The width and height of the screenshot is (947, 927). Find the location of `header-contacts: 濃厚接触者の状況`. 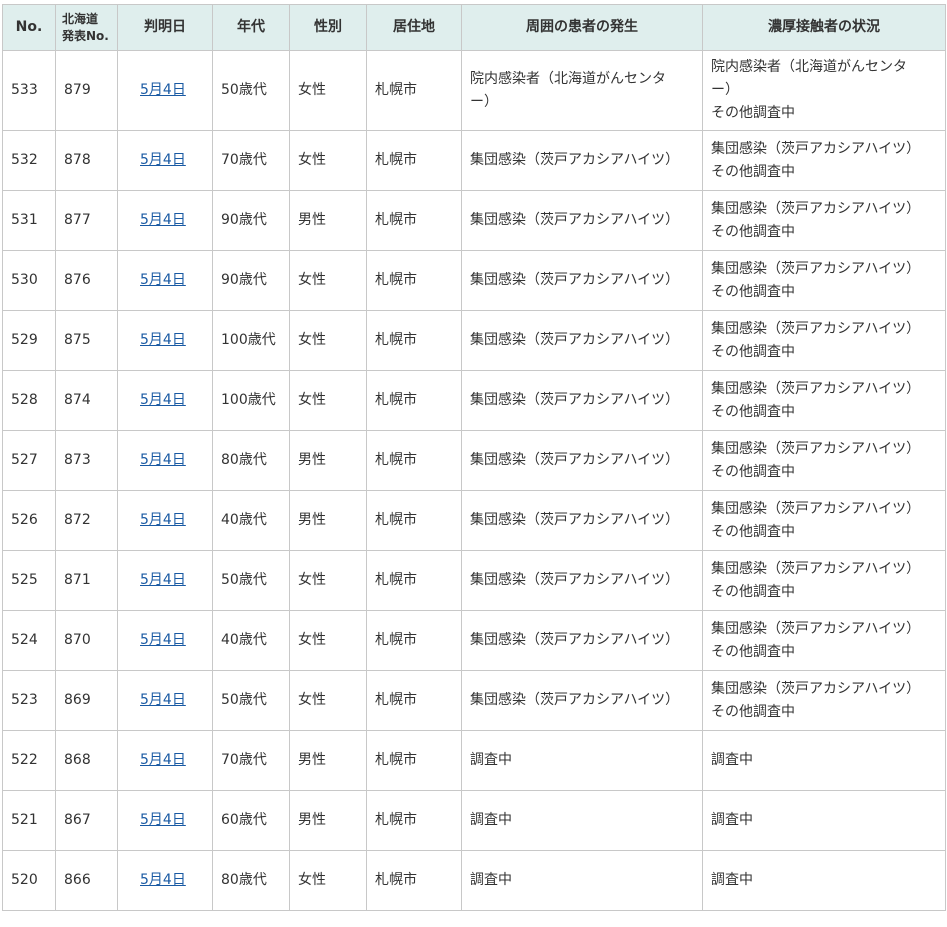

header-contacts: 濃厚接触者の状況 is located at coordinates (824, 27).